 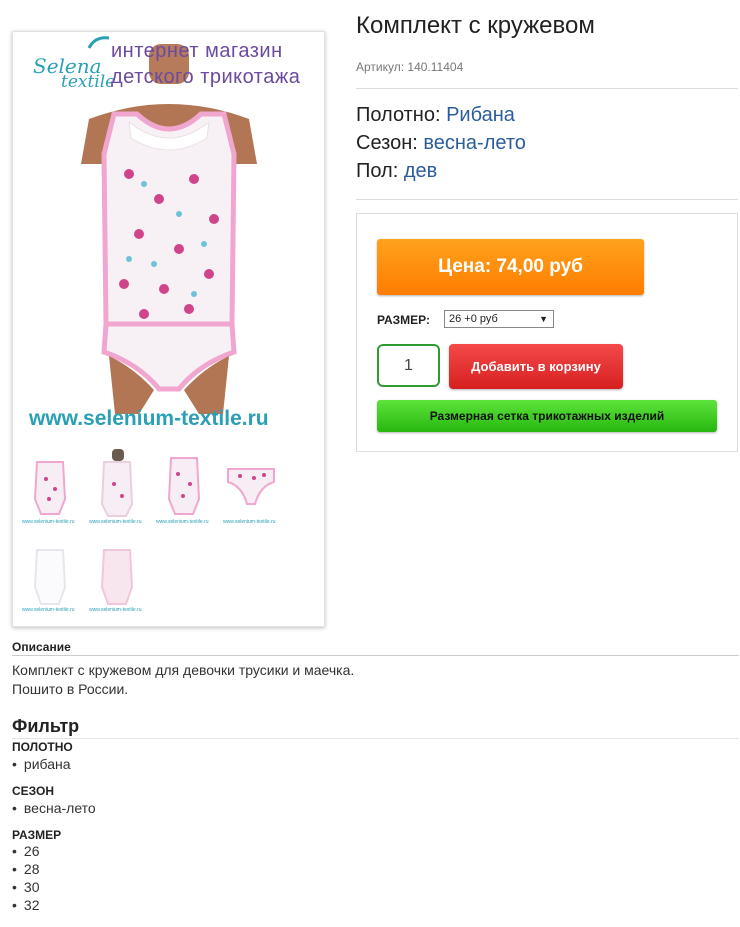 What do you see at coordinates (377, 171) in the screenshot?
I see `attribute-label: Пол:` at bounding box center [377, 171].